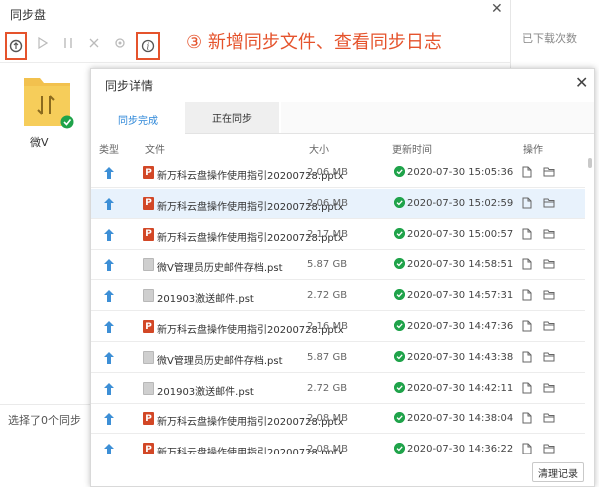  I want to click on delete-x-icon, so click(94, 43).